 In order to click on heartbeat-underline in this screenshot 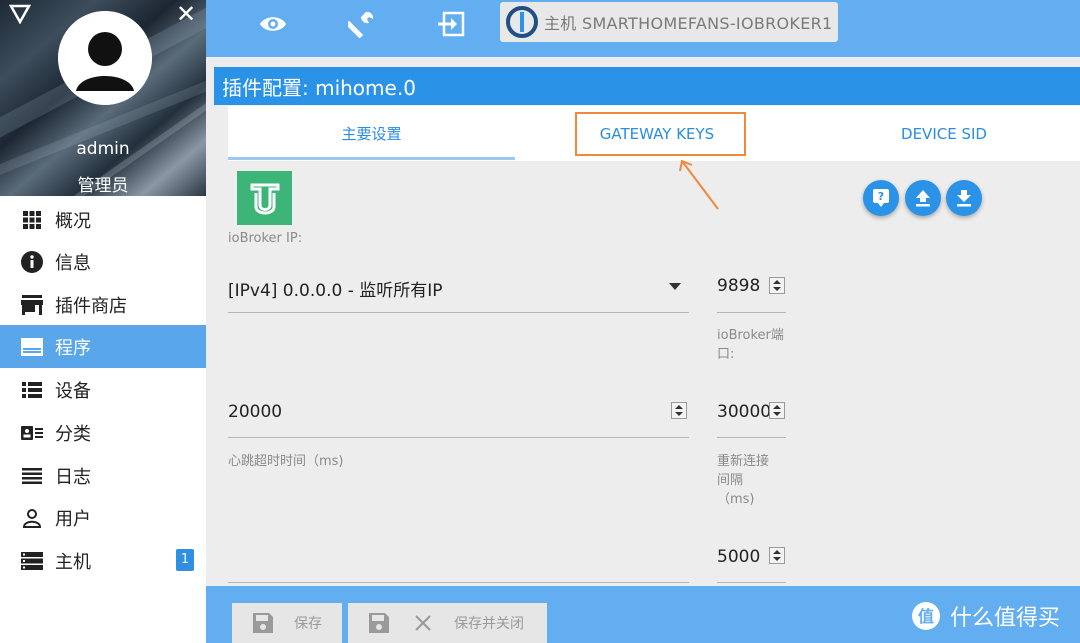, I will do `click(458, 437)`.